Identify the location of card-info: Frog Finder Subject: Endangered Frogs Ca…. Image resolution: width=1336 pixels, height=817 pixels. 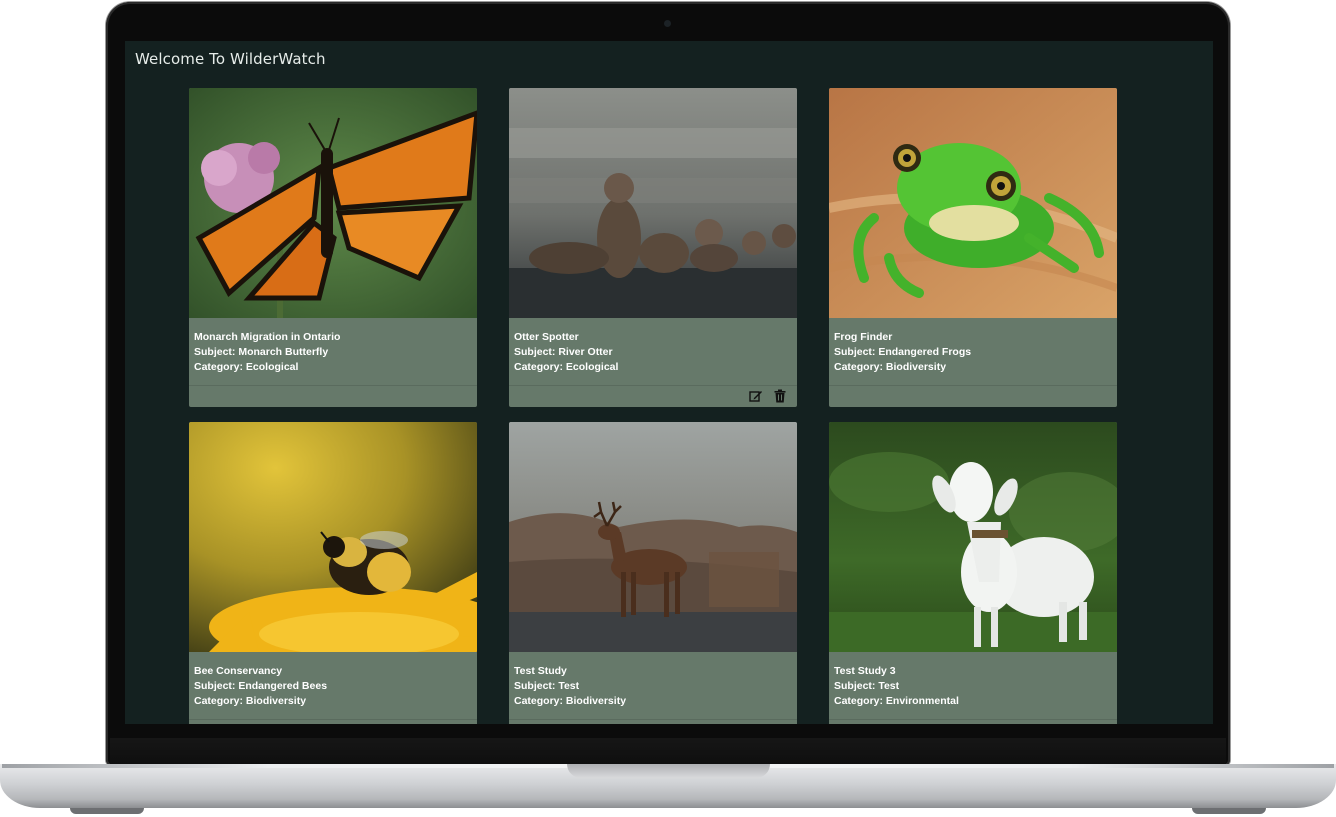
(973, 346).